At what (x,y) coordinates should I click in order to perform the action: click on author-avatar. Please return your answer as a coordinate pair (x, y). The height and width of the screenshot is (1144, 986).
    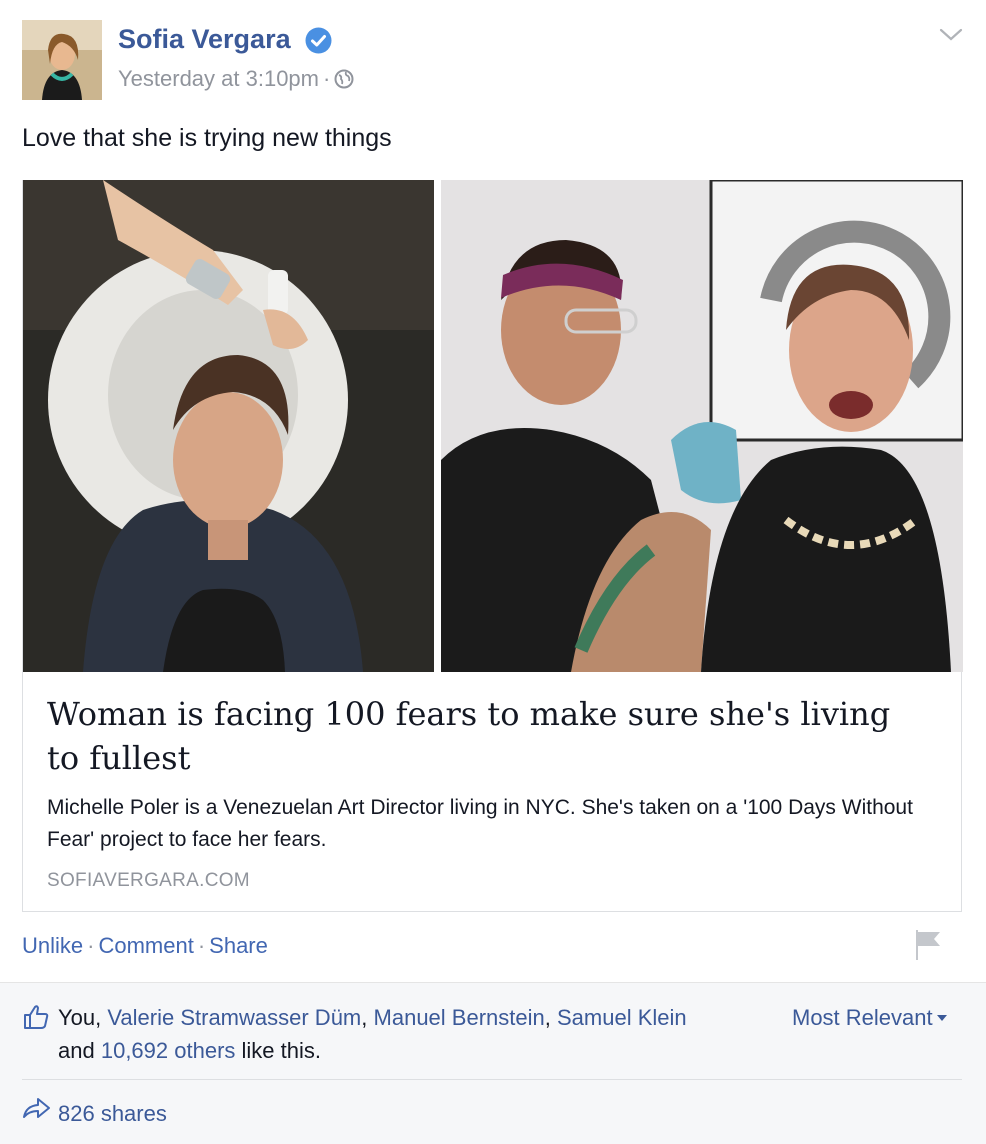
    Looking at the image, I should click on (62, 60).